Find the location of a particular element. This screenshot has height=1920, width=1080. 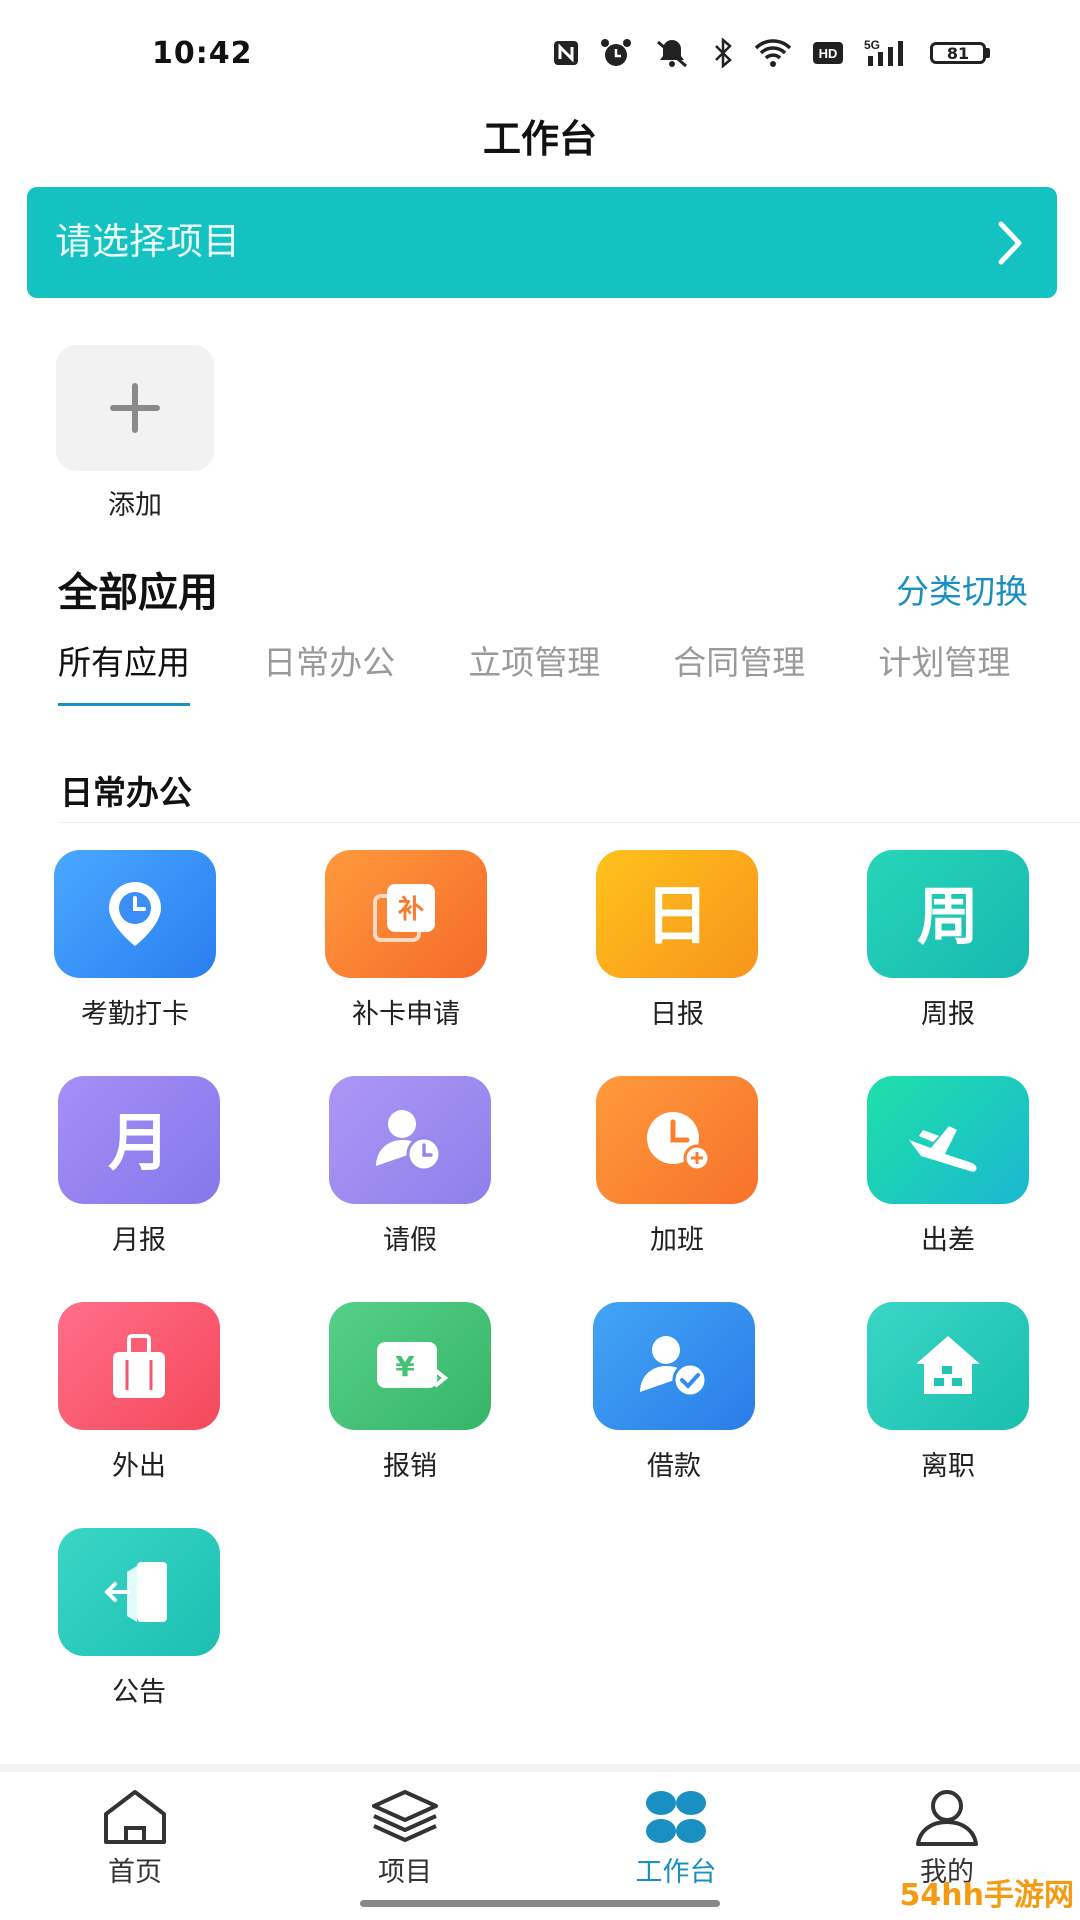

app-monthly-report: 月 月报 is located at coordinates (139, 1166).